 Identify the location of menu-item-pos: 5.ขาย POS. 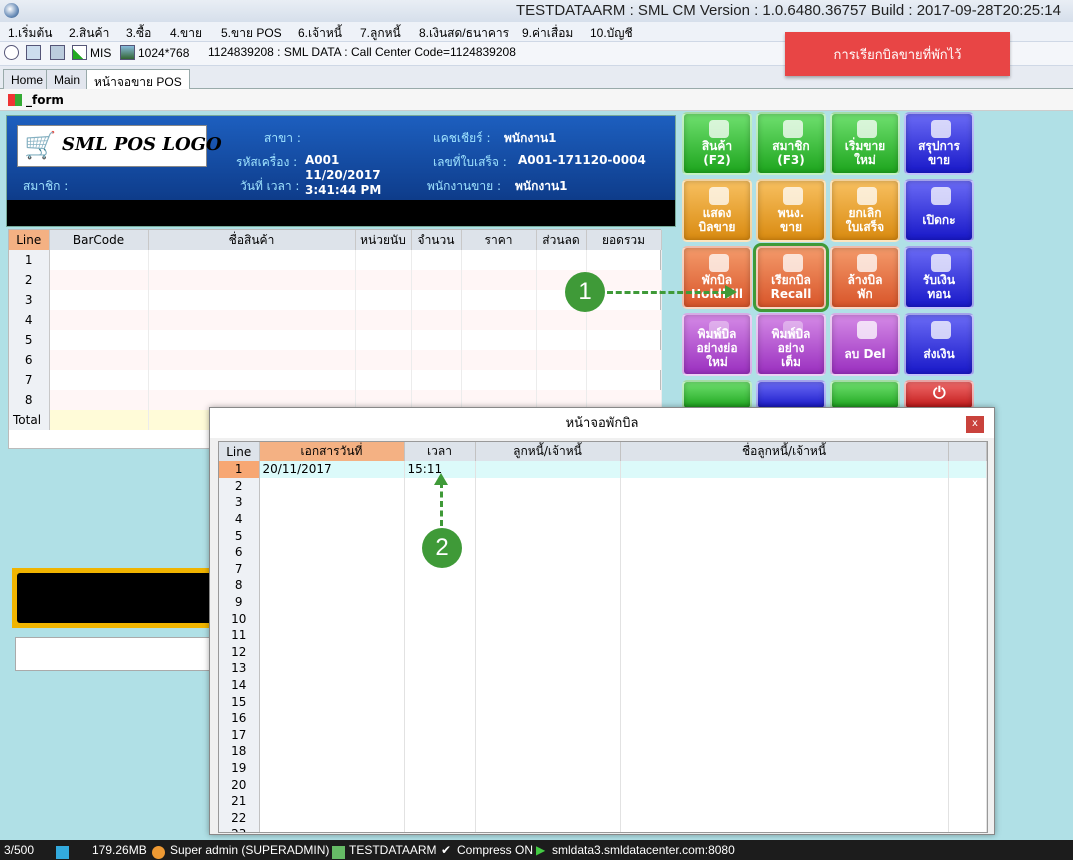
(251, 33).